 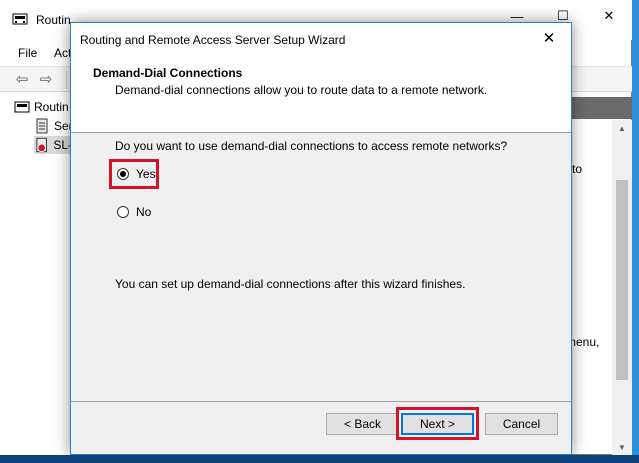 What do you see at coordinates (42, 126) in the screenshot?
I see `server-status-icon` at bounding box center [42, 126].